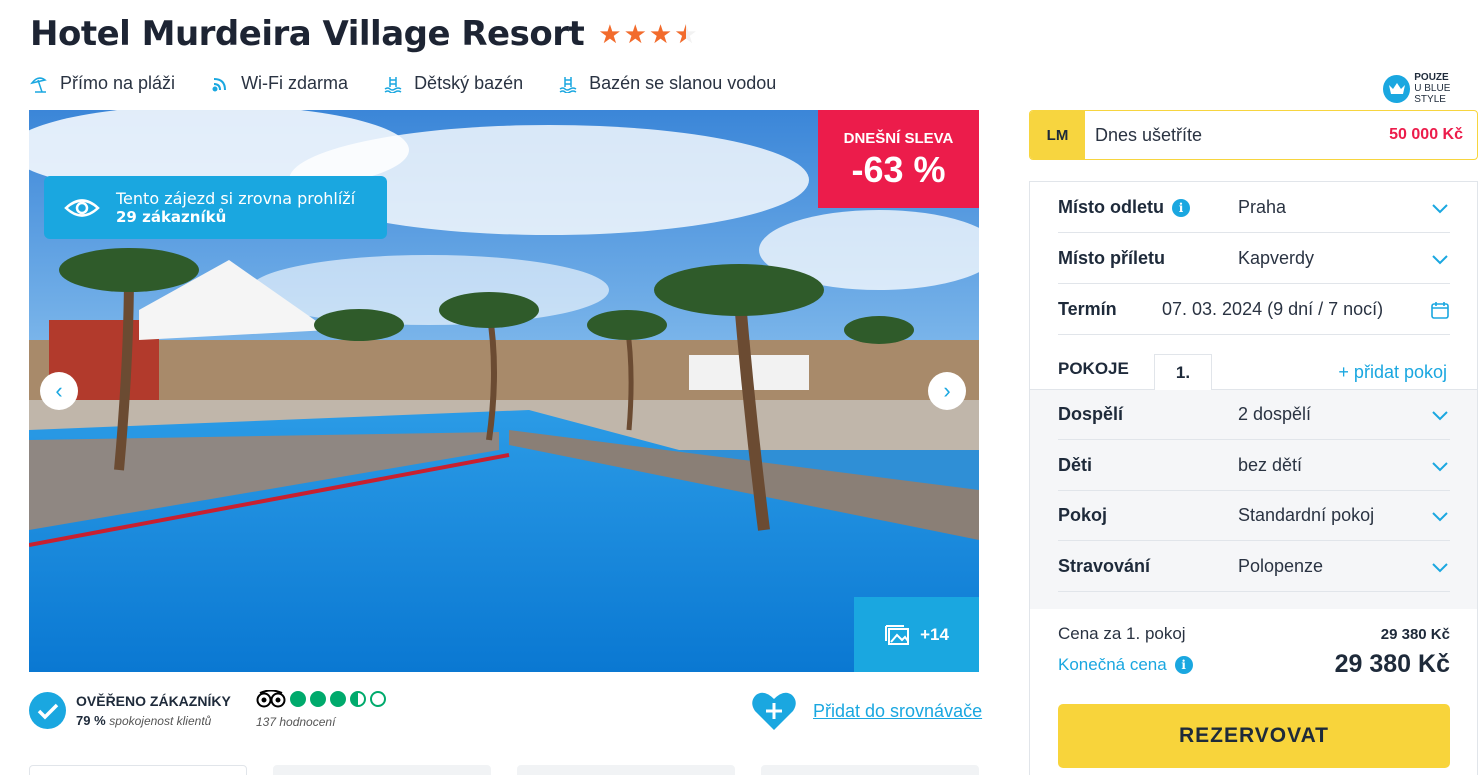 This screenshot has height=775, width=1483. Describe the element at coordinates (91, 720) in the screenshot. I see `satisfaction-percent: 79 %` at that location.